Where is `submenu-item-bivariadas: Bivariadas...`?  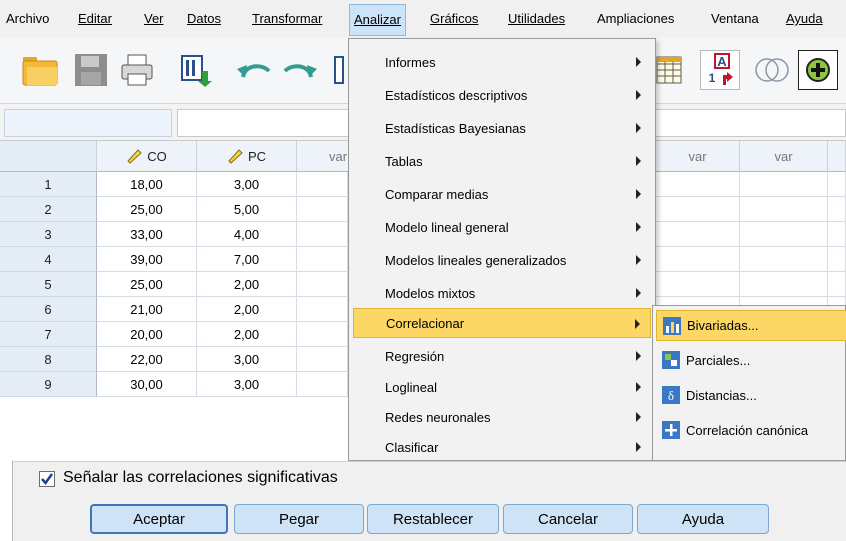
submenu-item-bivariadas: Bivariadas... is located at coordinates (751, 325).